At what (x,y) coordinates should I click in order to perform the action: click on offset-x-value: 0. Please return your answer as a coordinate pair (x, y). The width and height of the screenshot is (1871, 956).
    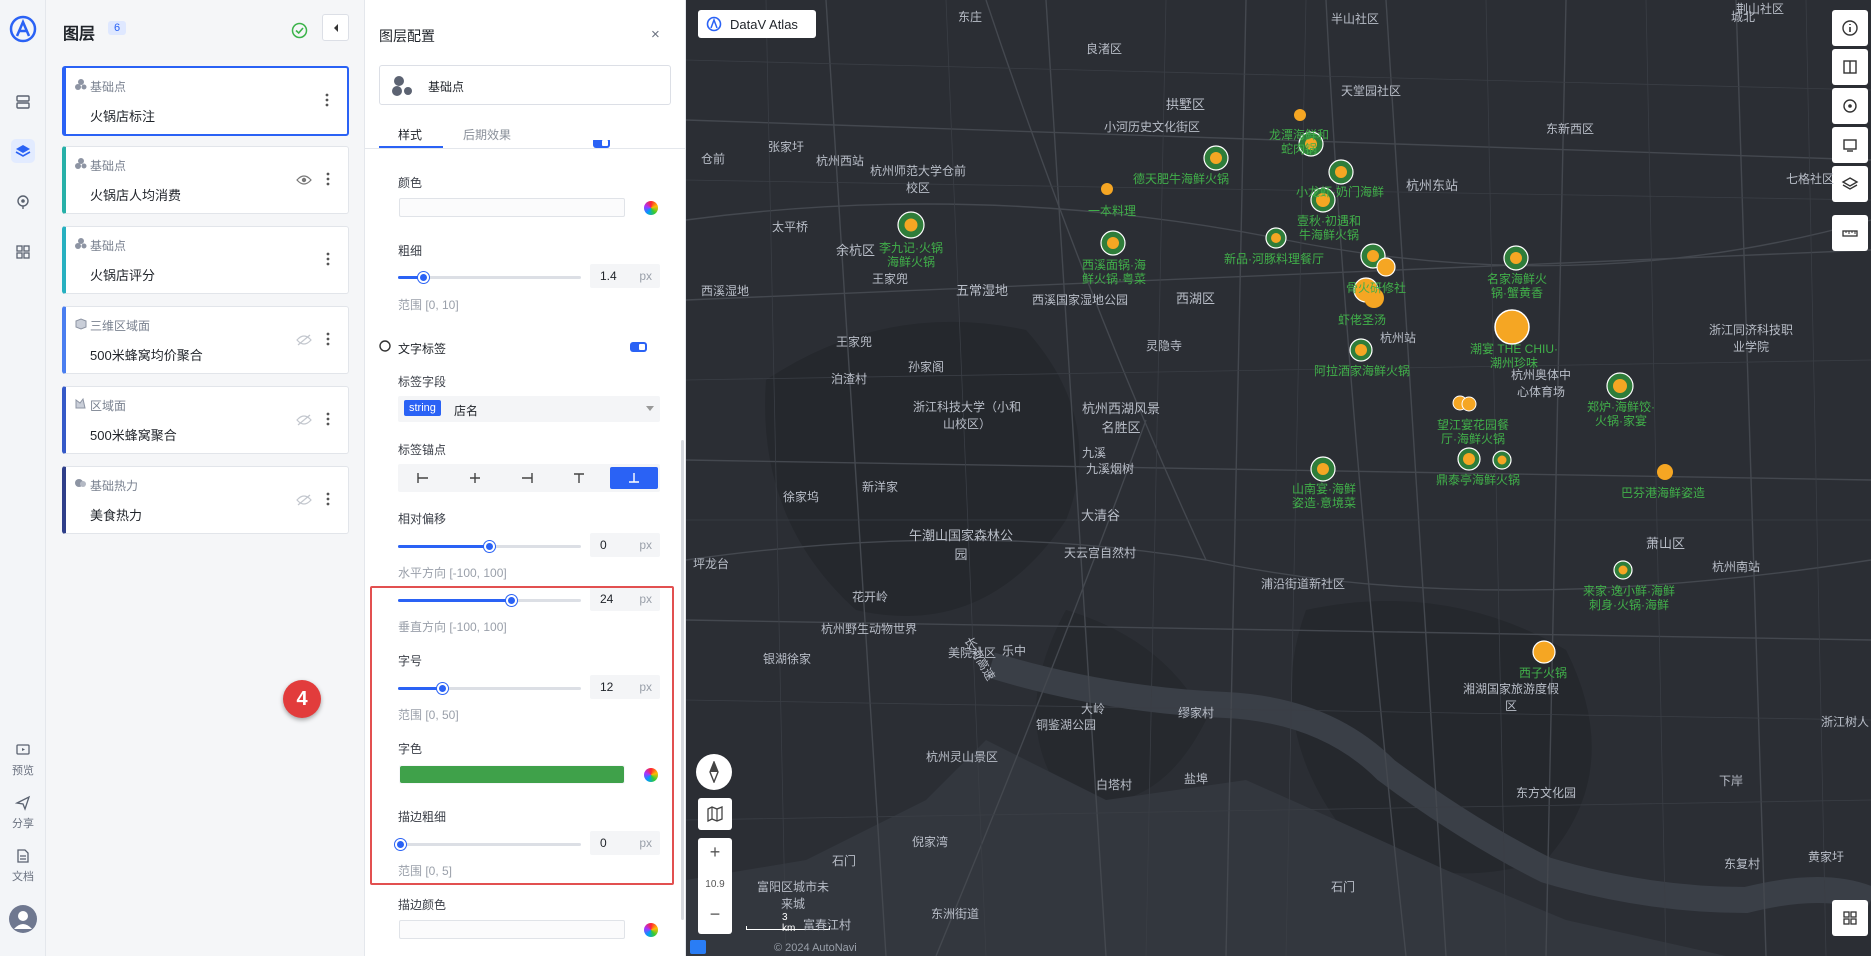
    Looking at the image, I should click on (603, 545).